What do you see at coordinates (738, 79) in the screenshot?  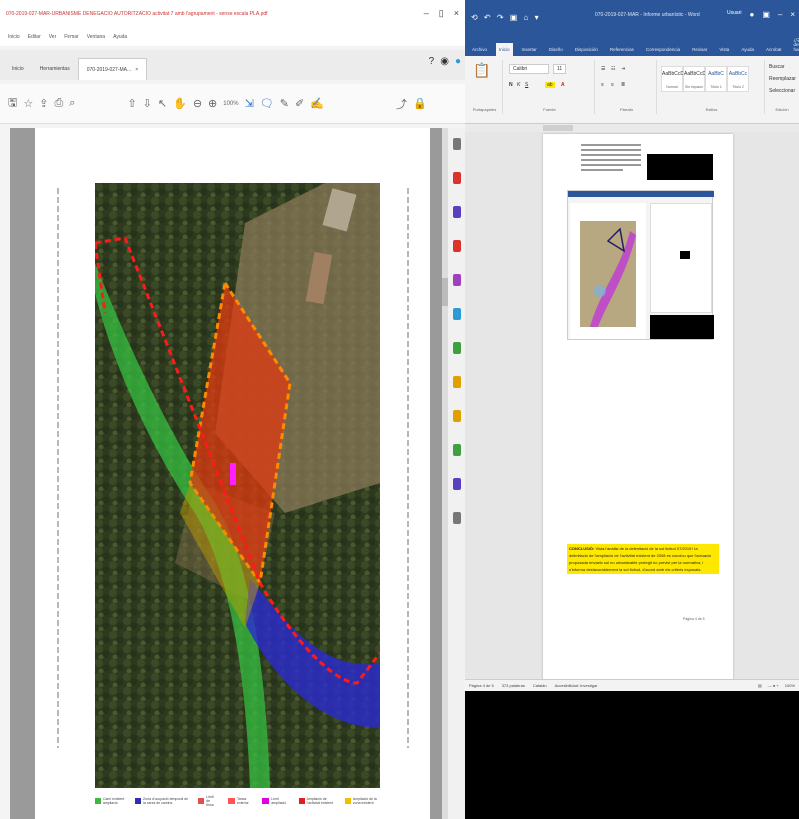 I see `style-heading-2: AaBbCc Título 2` at bounding box center [738, 79].